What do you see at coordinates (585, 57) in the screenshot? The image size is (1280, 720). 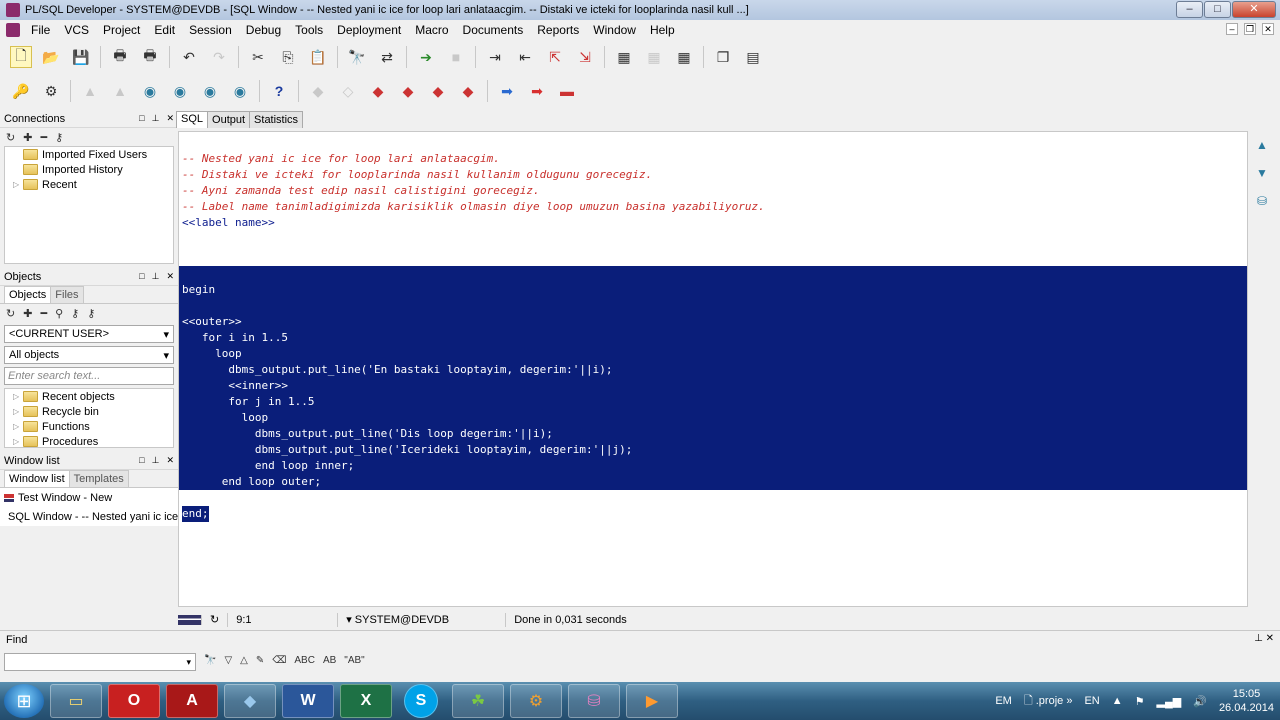 I see `query-builder-icon: ⇲` at bounding box center [585, 57].